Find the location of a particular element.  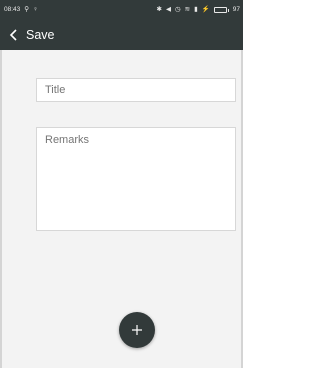

battery-shell is located at coordinates (220, 10).